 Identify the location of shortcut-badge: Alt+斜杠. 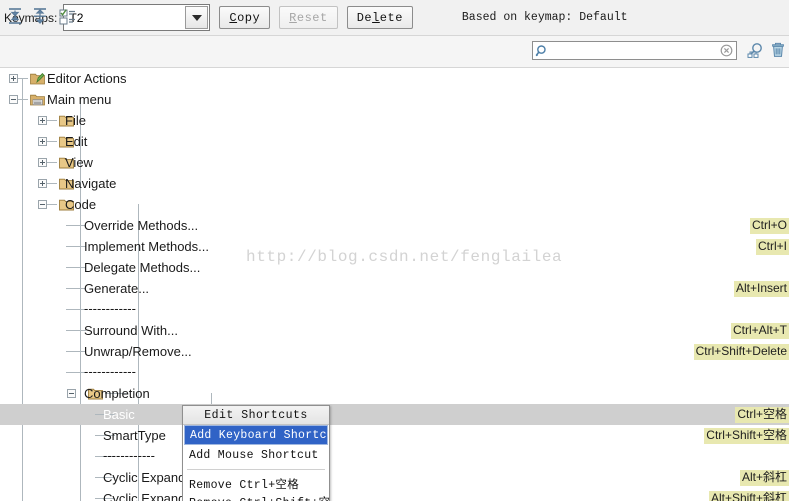
(764, 478).